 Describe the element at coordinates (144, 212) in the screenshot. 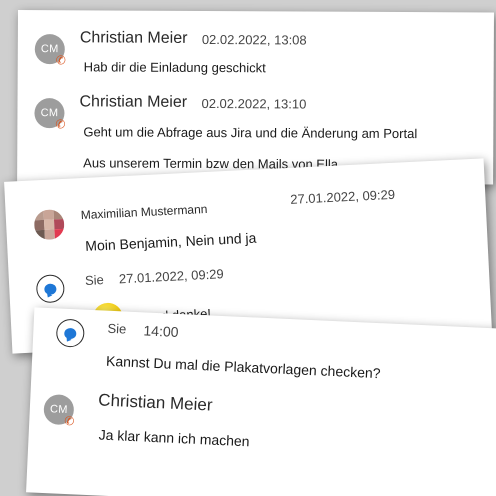

I see `sender-name: Maximilian Mustermann` at that location.